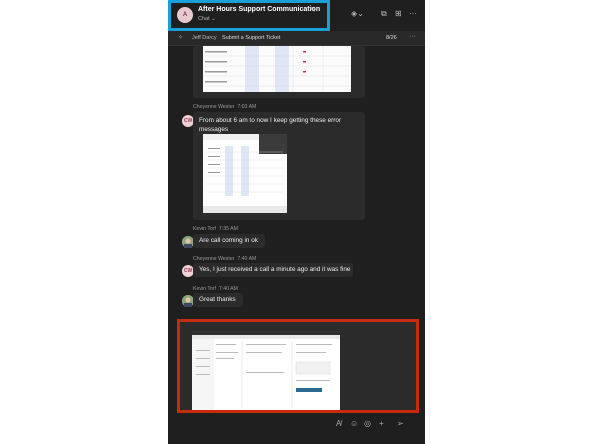  I want to click on sticker-icon: ◎, so click(367, 423).